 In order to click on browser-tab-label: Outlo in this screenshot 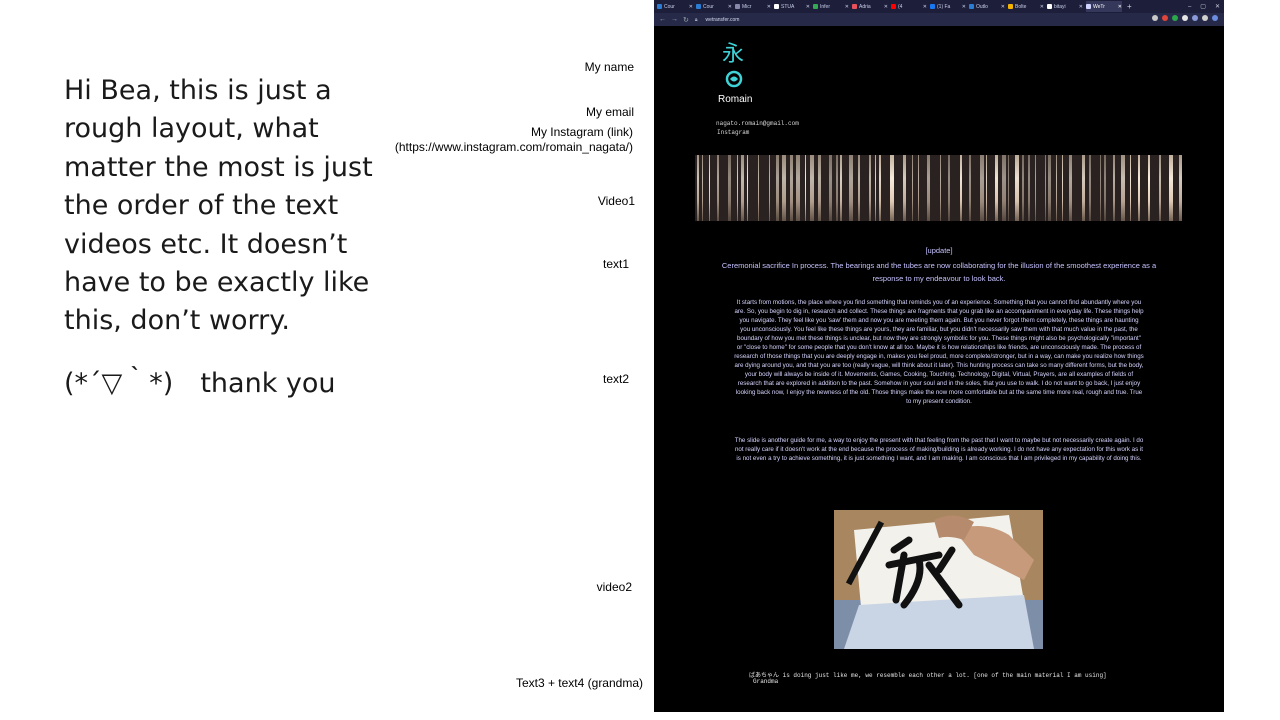, I will do `click(982, 6)`.